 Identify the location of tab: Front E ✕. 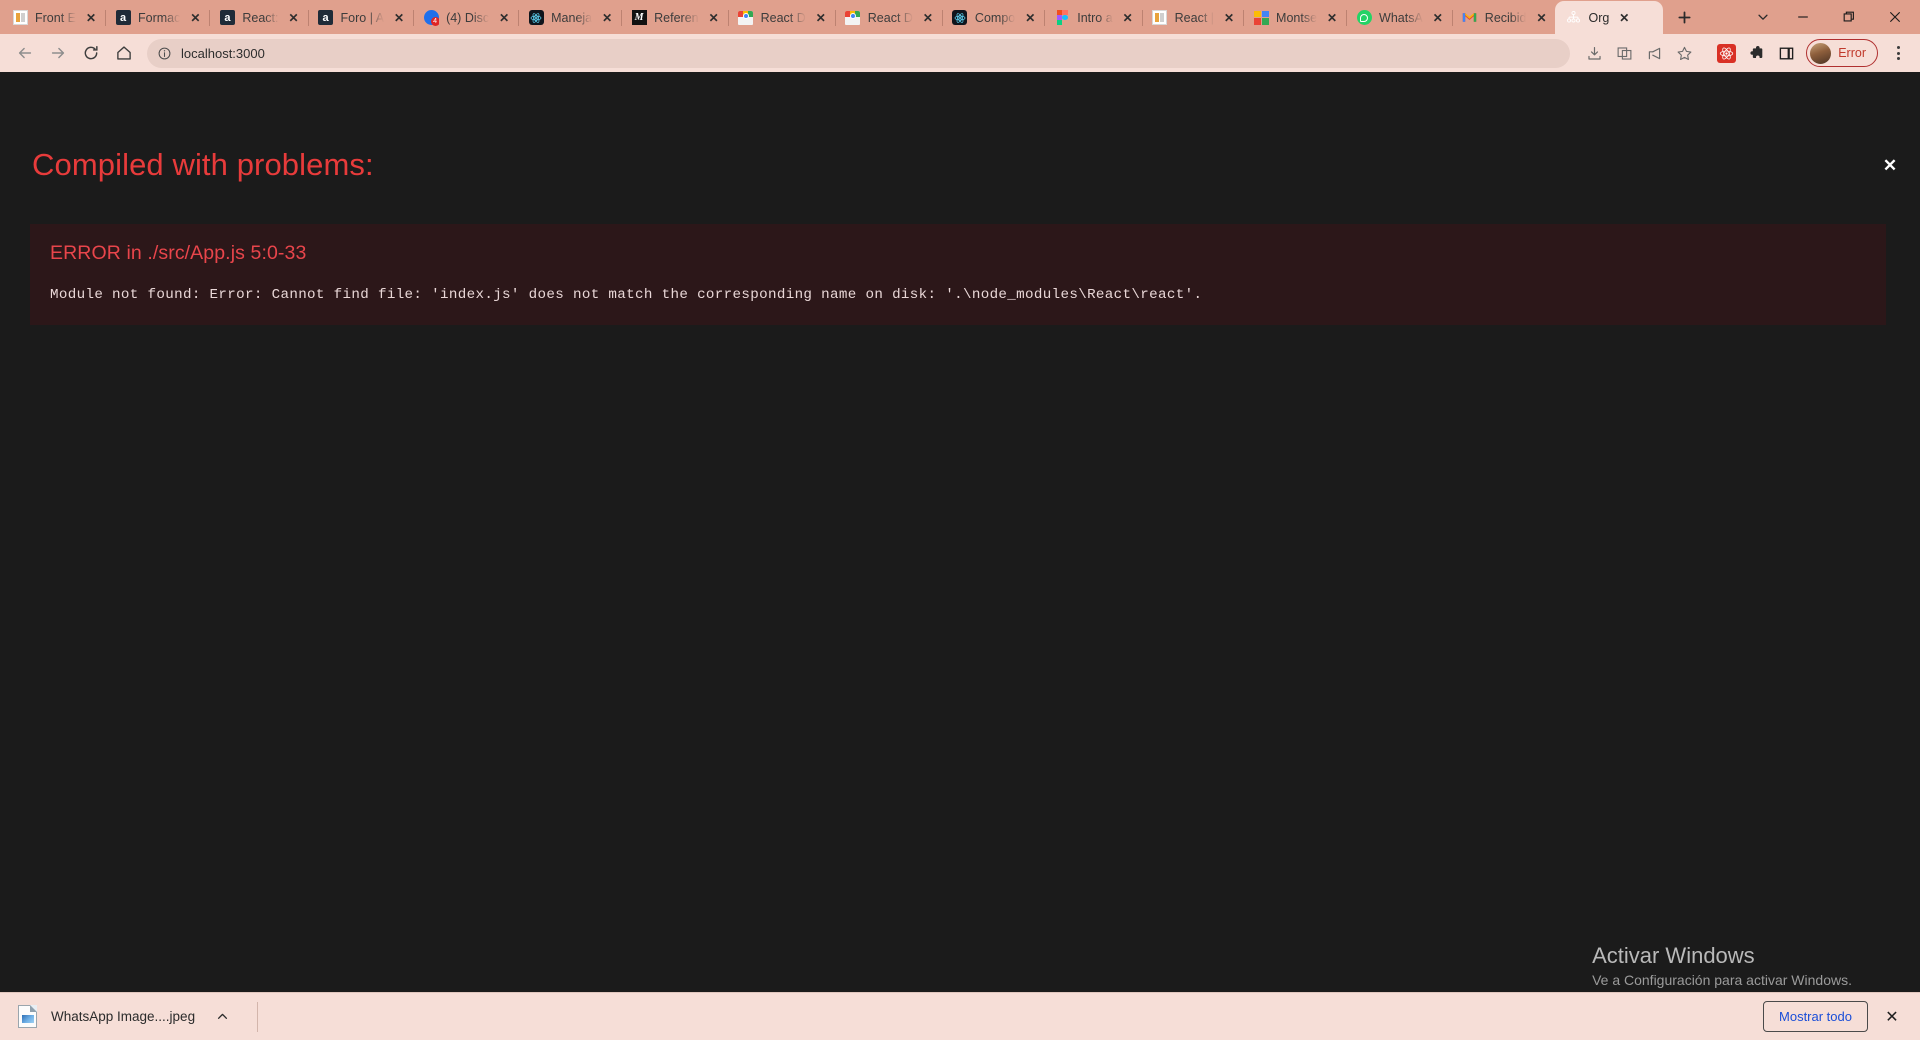
(54, 17).